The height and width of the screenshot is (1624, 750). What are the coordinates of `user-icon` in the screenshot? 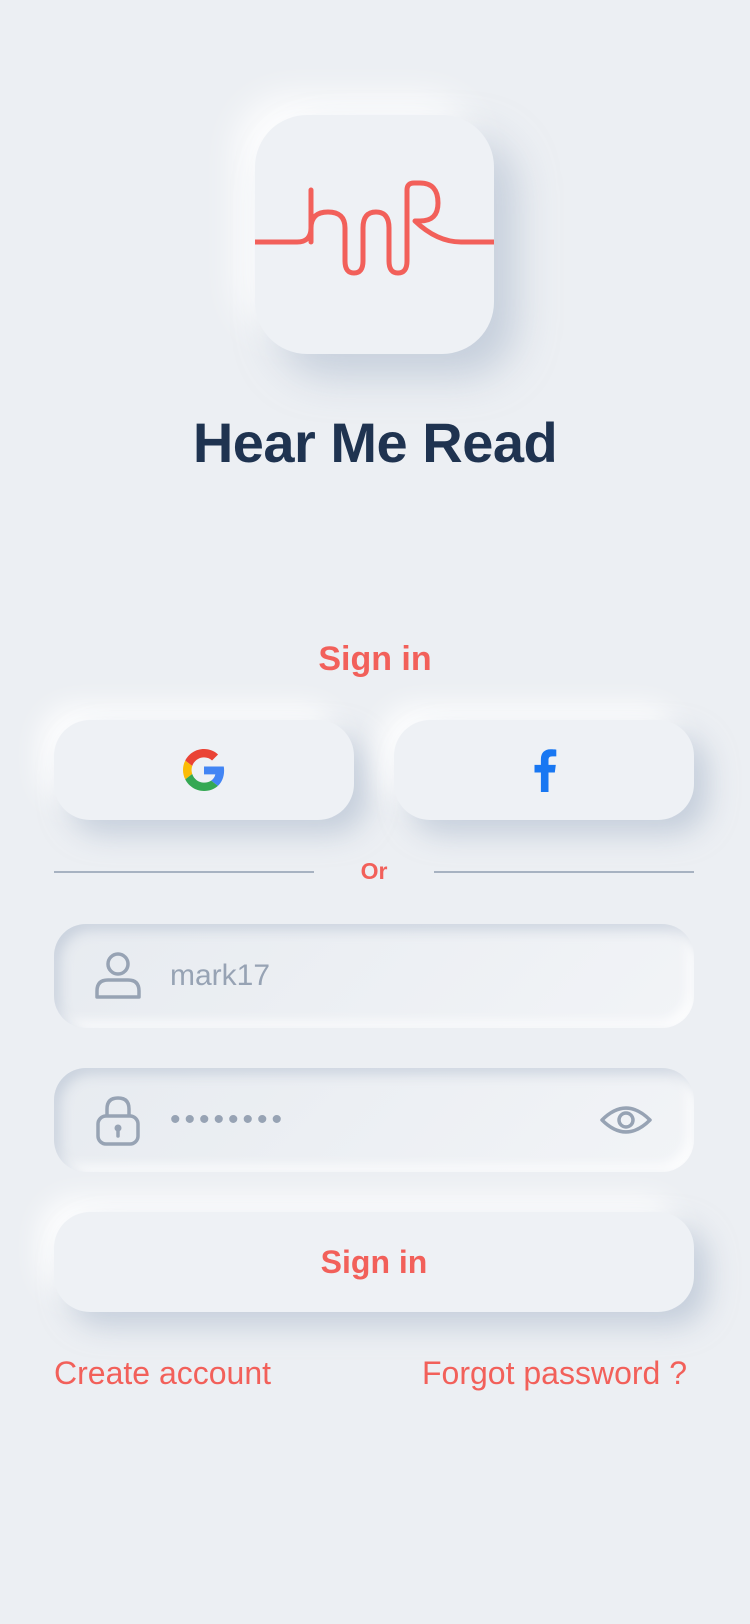 It's located at (118, 975).